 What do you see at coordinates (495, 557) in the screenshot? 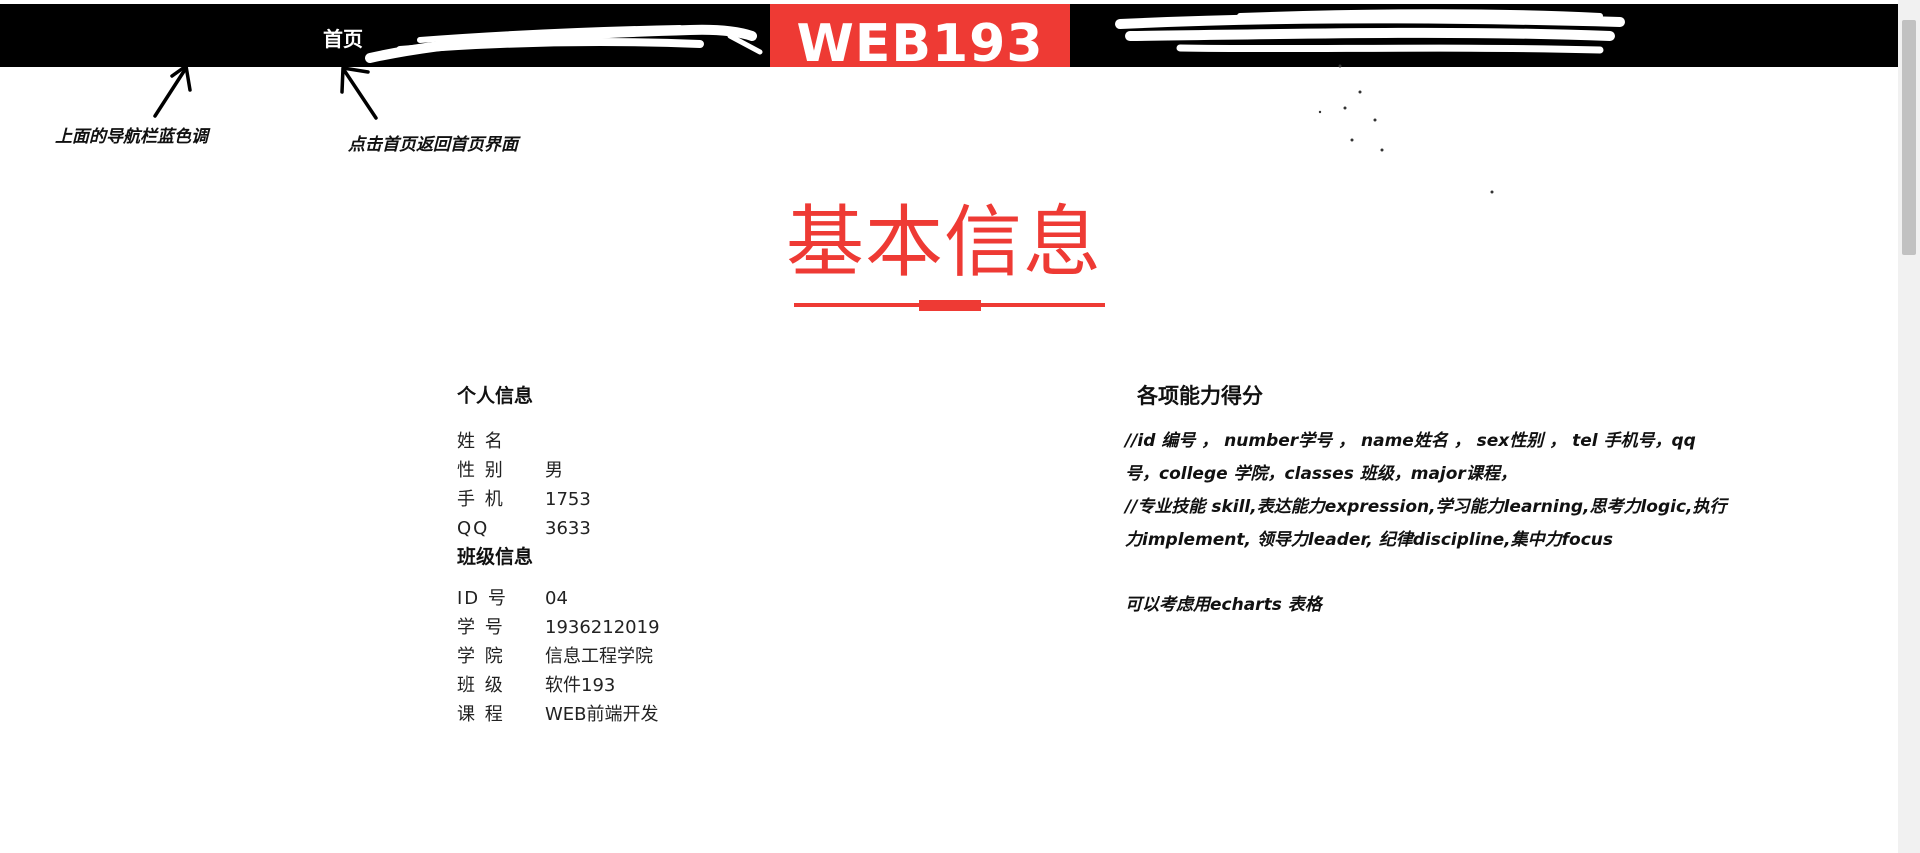
I see `class-info-heading: 班级信息` at bounding box center [495, 557].